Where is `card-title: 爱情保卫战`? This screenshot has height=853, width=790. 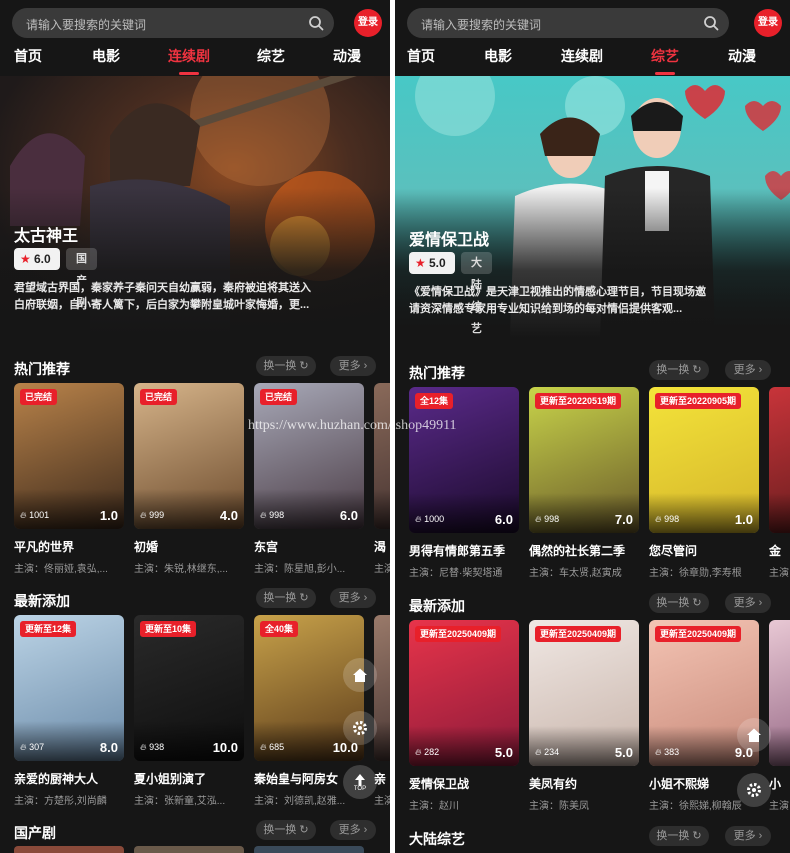
card-title: 爱情保卫战 is located at coordinates (464, 783).